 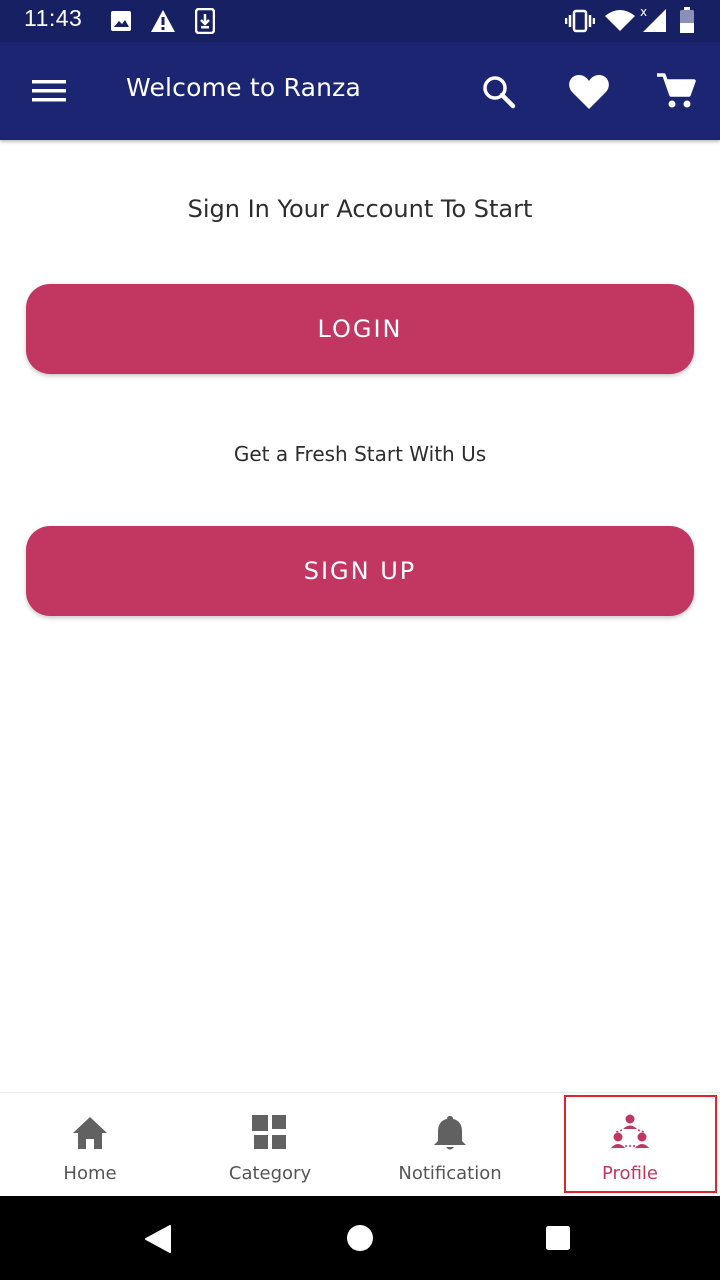 What do you see at coordinates (90, 1133) in the screenshot?
I see `home-icon` at bounding box center [90, 1133].